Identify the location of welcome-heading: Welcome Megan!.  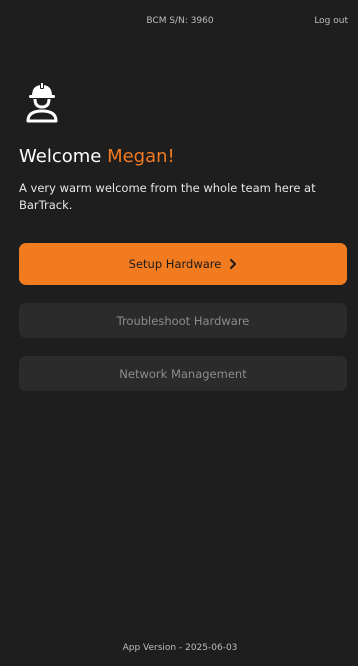
(97, 156).